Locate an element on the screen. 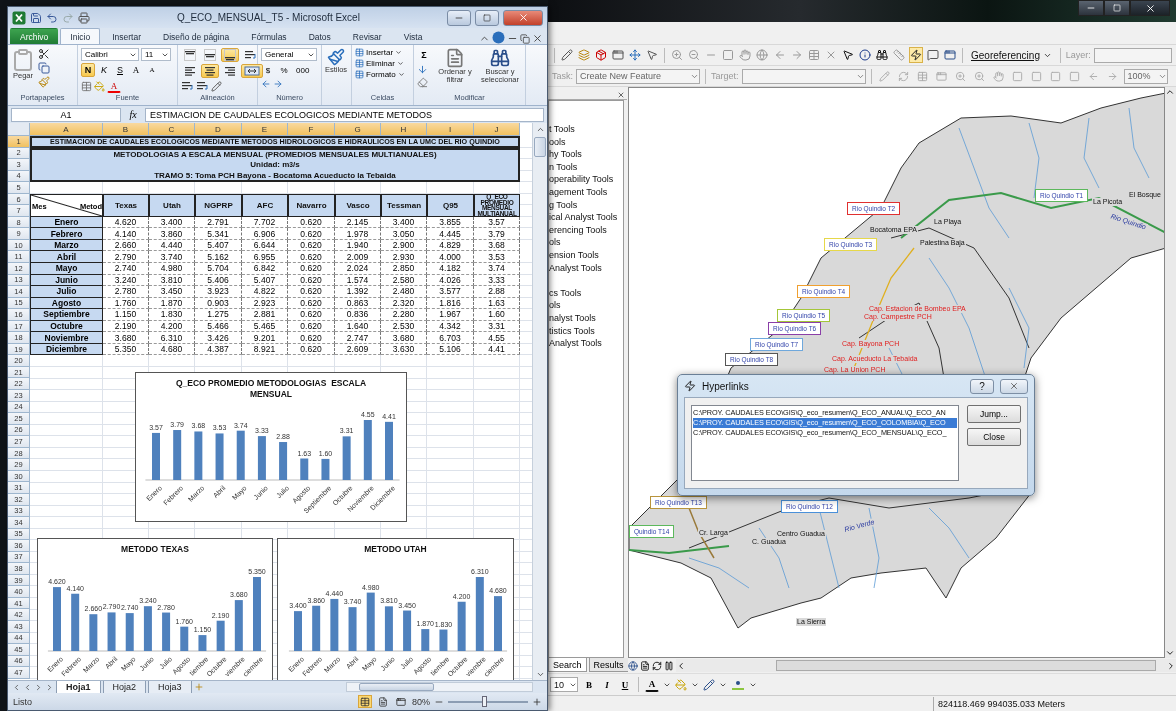 The width and height of the screenshot is (1176, 711). font-size-select: 11 is located at coordinates (156, 54).